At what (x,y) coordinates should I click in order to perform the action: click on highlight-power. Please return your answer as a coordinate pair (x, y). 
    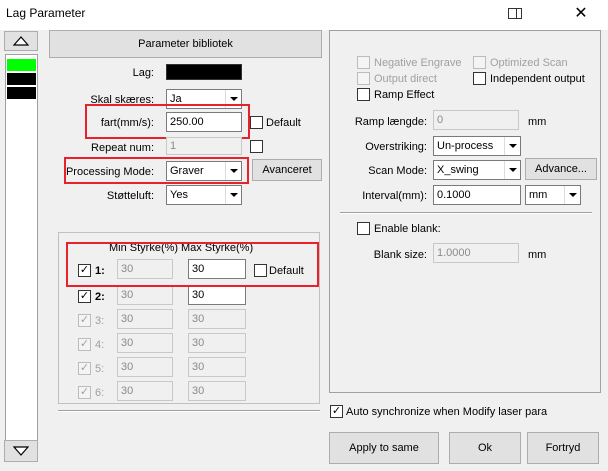
    Looking at the image, I should click on (192, 264).